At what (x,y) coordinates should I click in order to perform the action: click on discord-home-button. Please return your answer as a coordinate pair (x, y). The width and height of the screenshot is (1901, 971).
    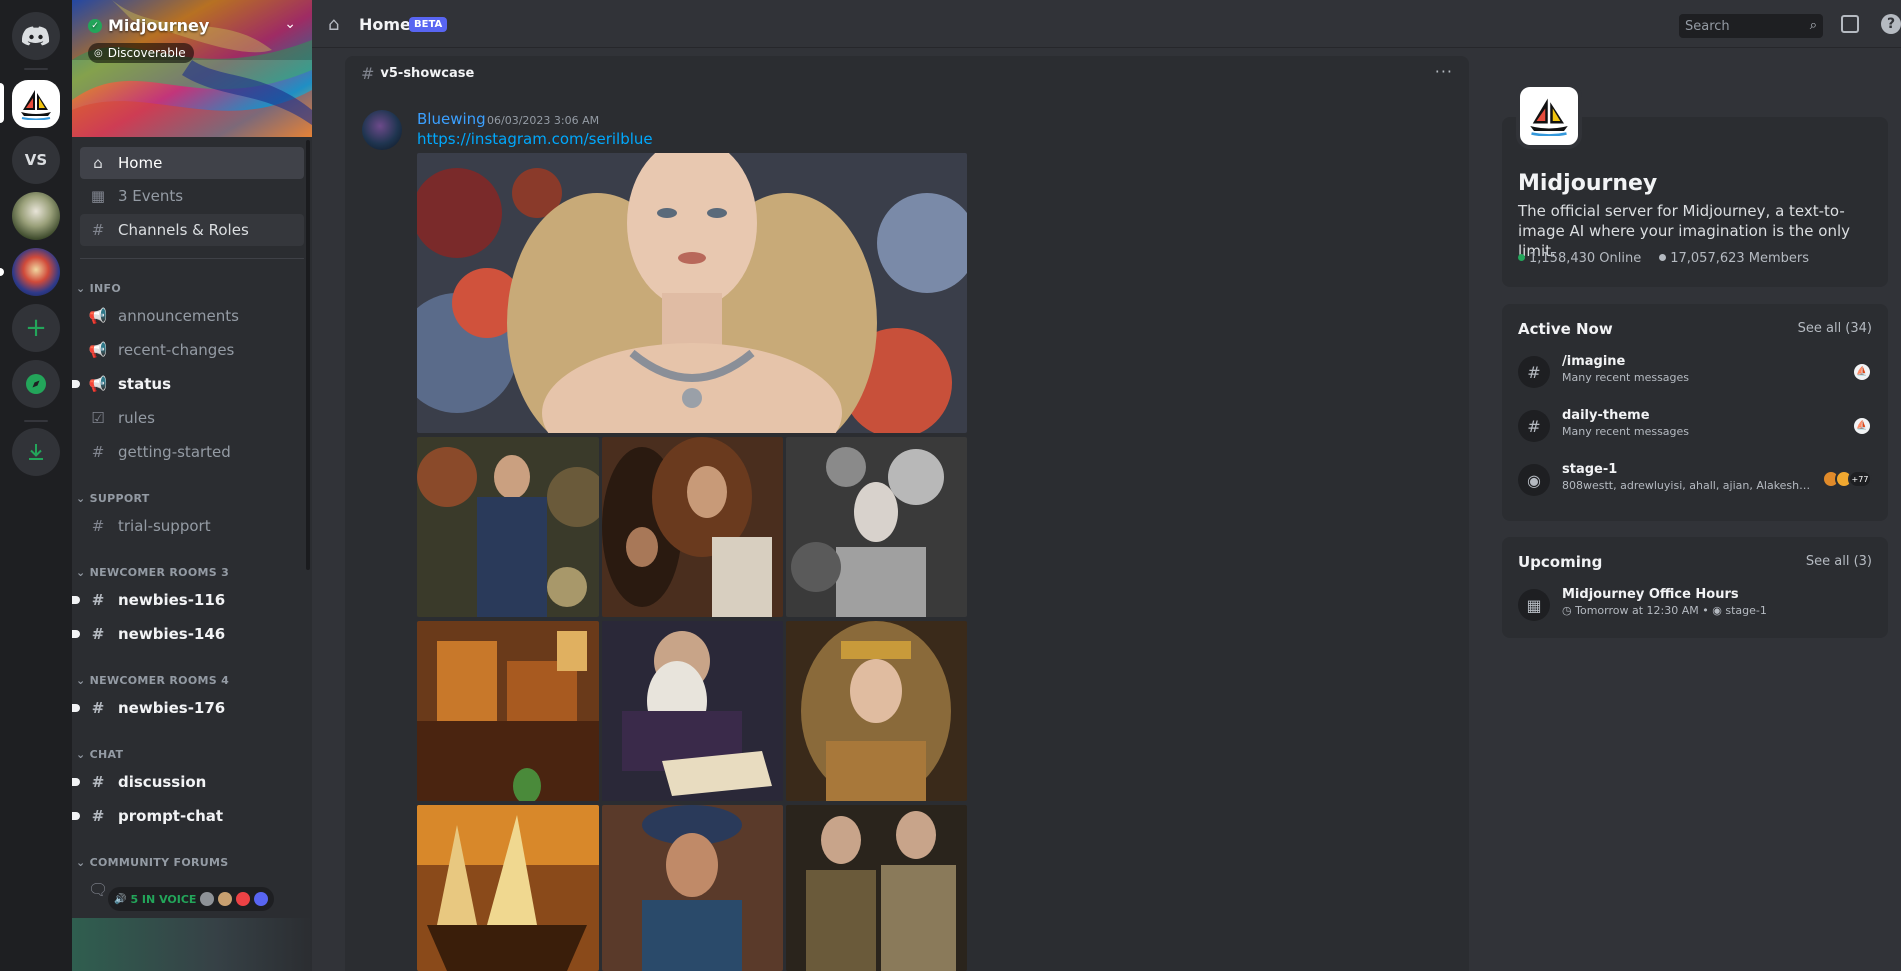
    Looking at the image, I should click on (36, 36).